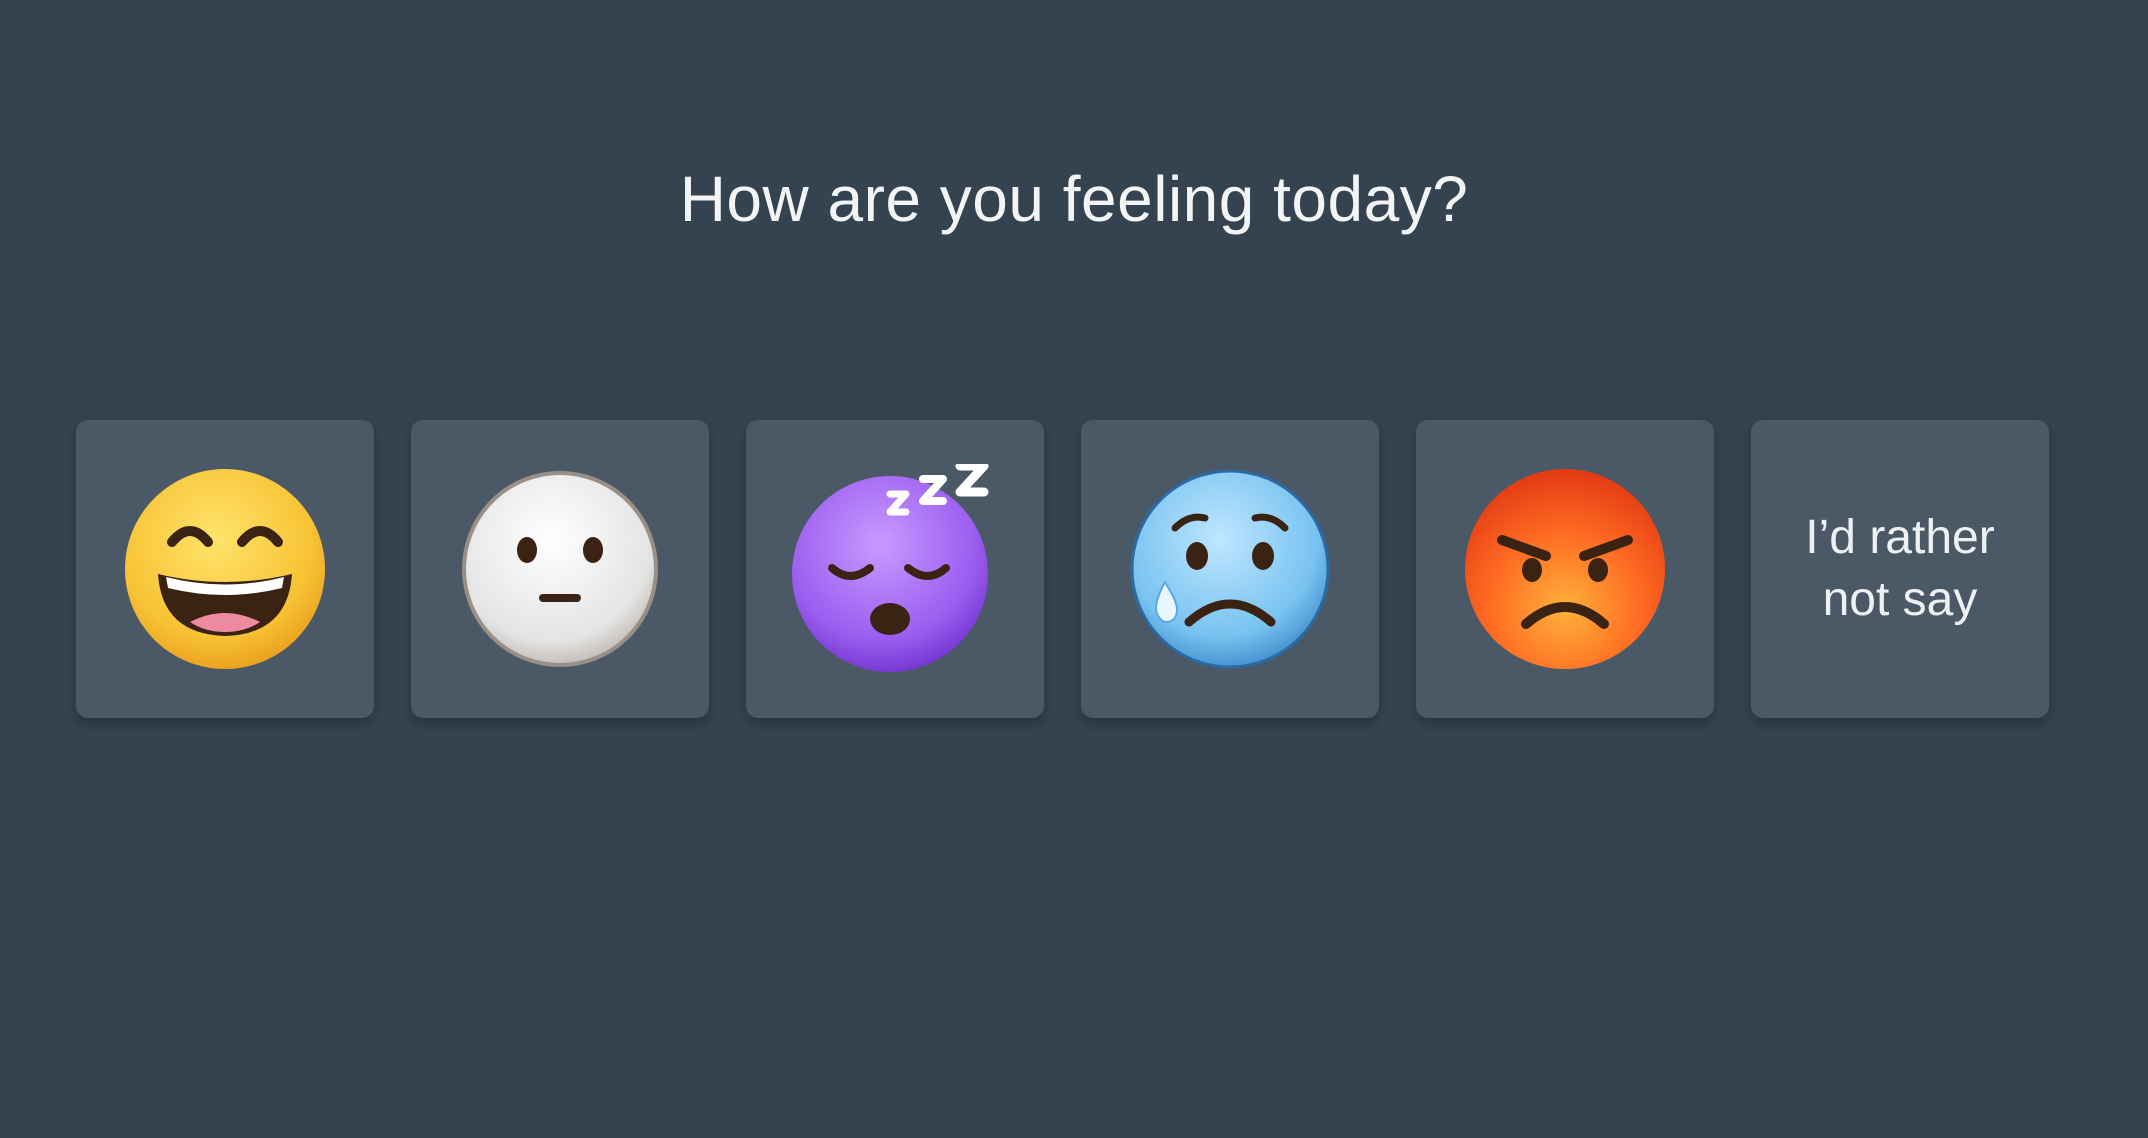 This screenshot has width=2148, height=1138. I want to click on mood-option-sad, so click(1230, 569).